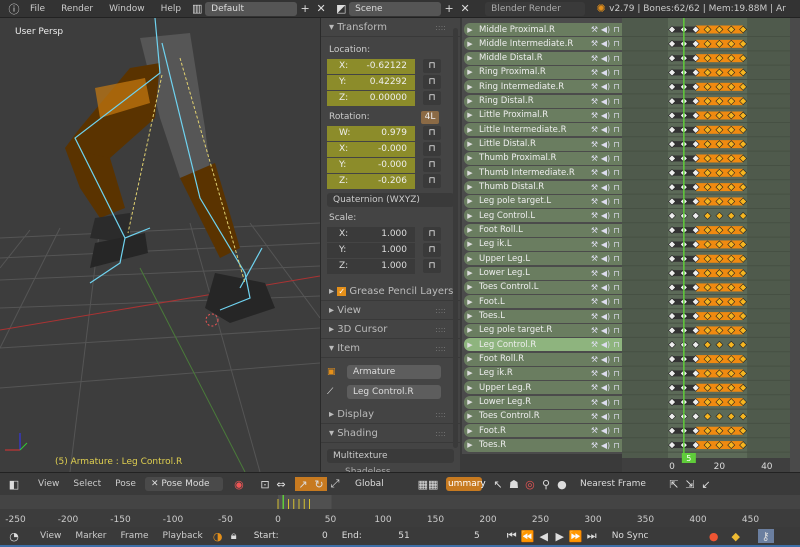  Describe the element at coordinates (530, 484) in the screenshot. I see `lifebuoy-icon: ◎` at that location.